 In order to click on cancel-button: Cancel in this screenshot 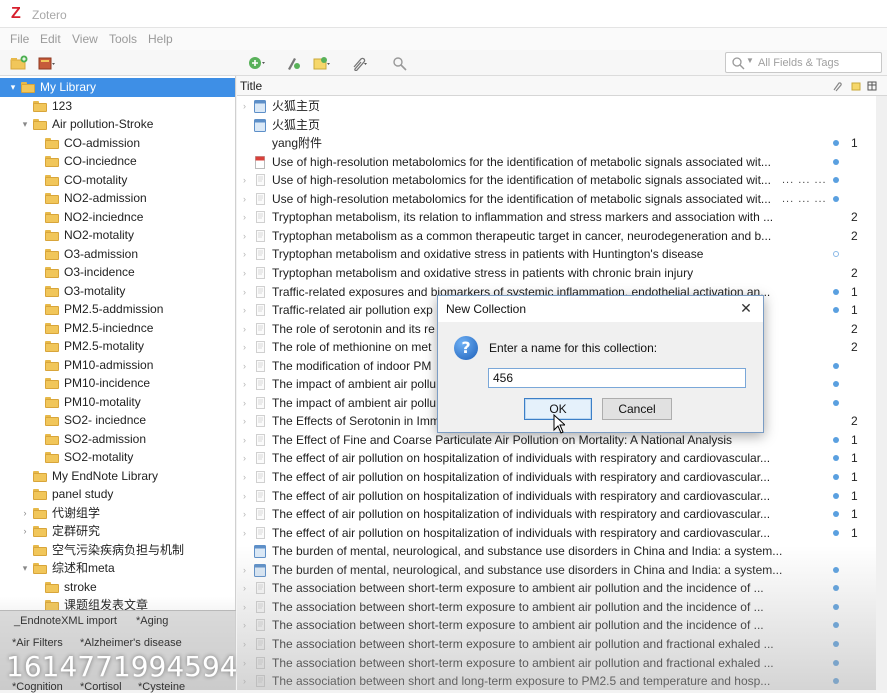, I will do `click(637, 409)`.